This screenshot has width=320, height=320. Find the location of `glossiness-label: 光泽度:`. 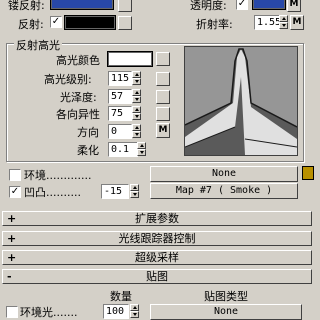

glossiness-label: 光泽度: is located at coordinates (78, 97).